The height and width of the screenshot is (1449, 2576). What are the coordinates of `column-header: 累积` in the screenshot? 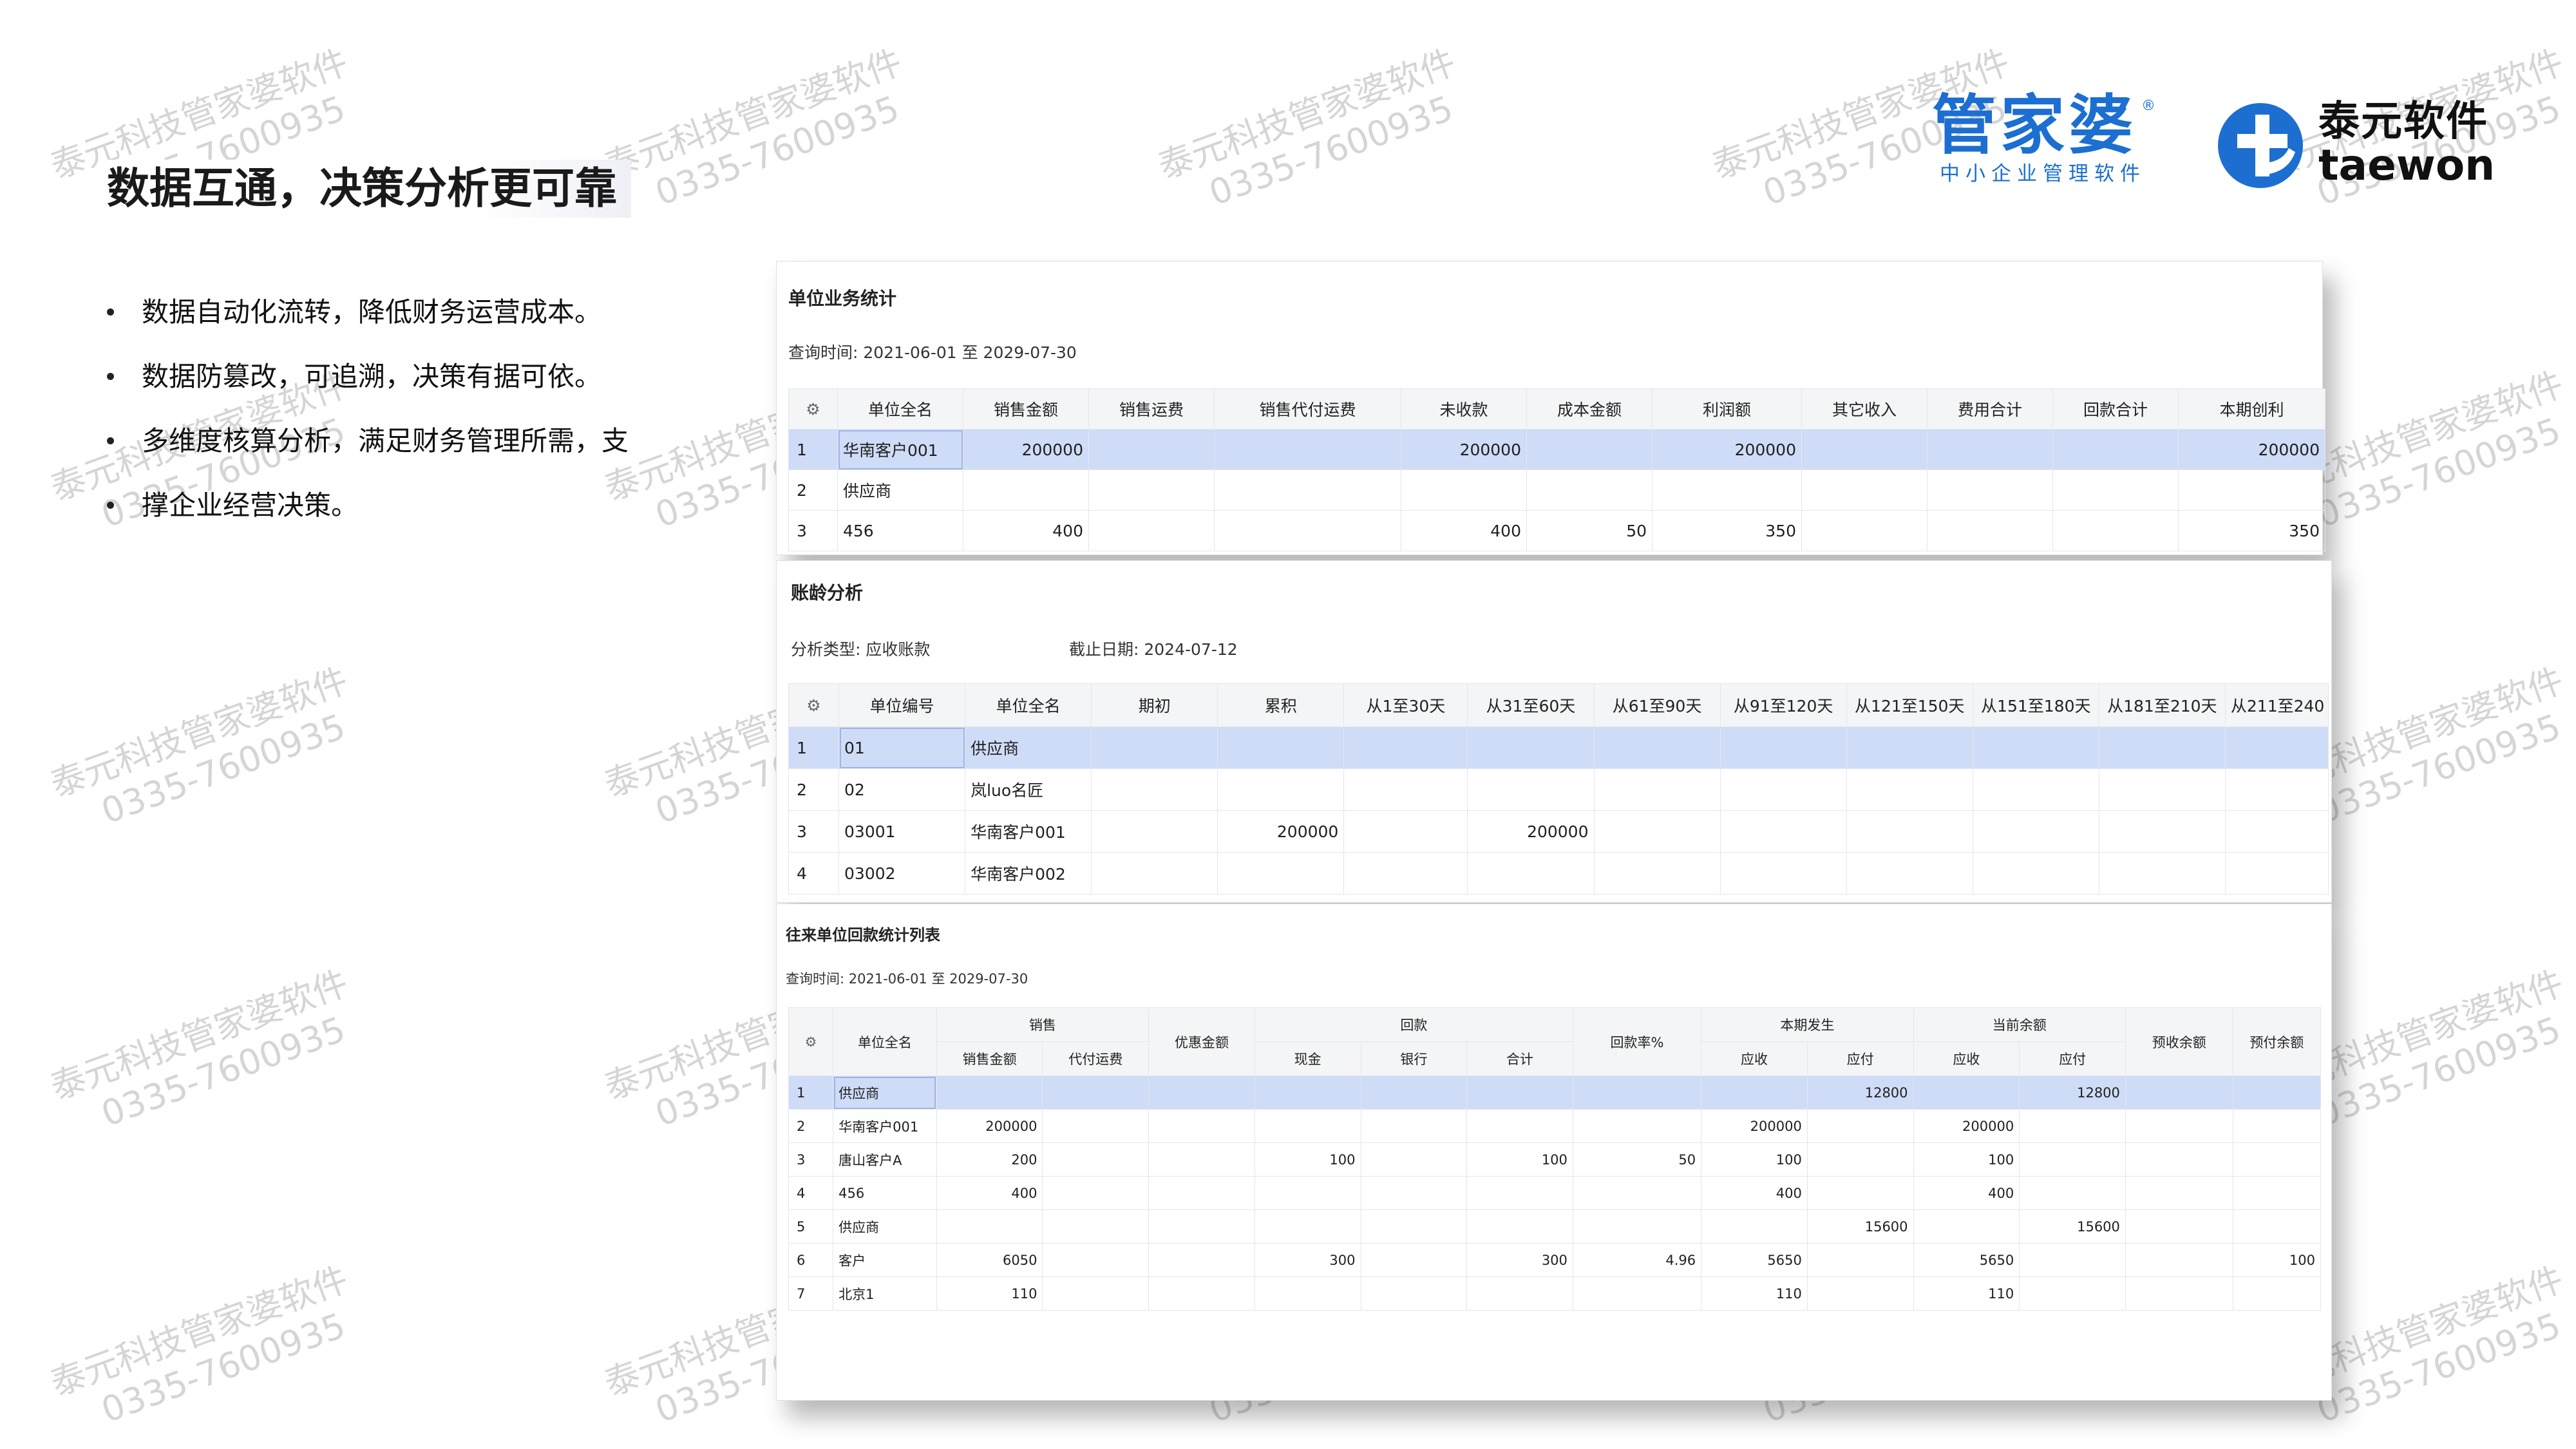 It's located at (1281, 705).